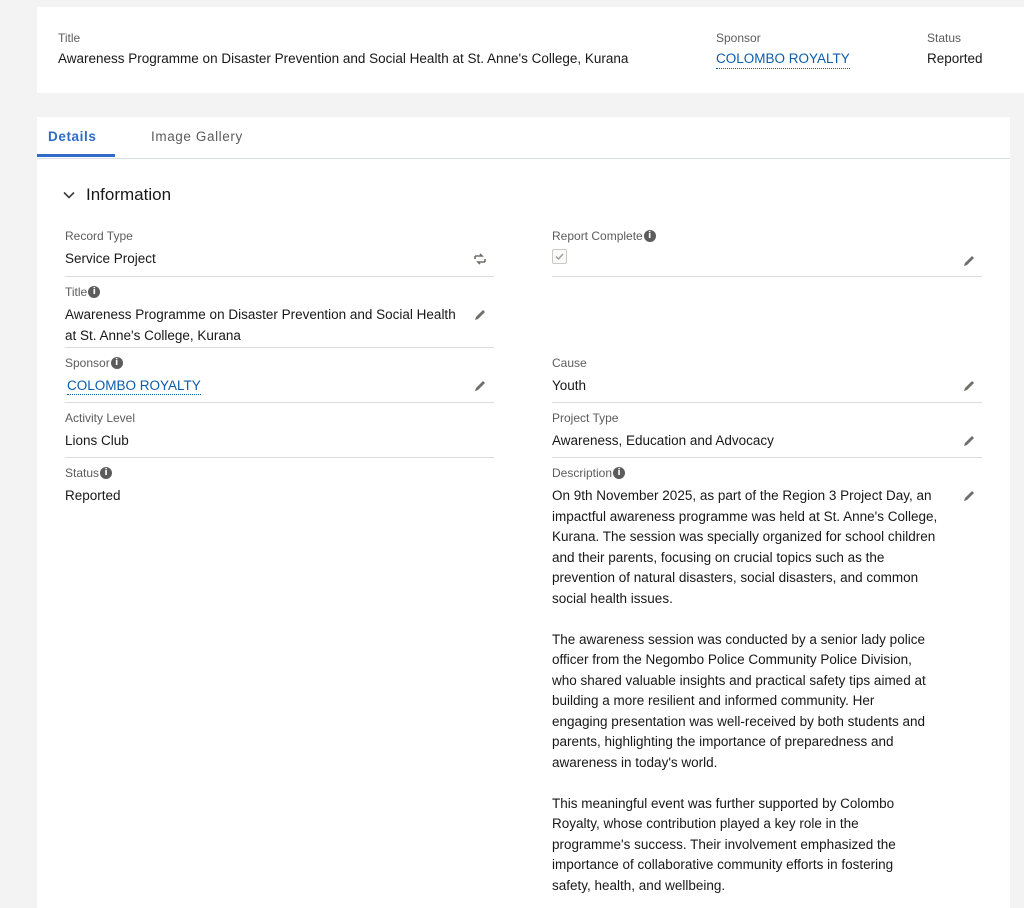 The height and width of the screenshot is (908, 1024). What do you see at coordinates (69, 38) in the screenshot?
I see `header-title-label: Title` at bounding box center [69, 38].